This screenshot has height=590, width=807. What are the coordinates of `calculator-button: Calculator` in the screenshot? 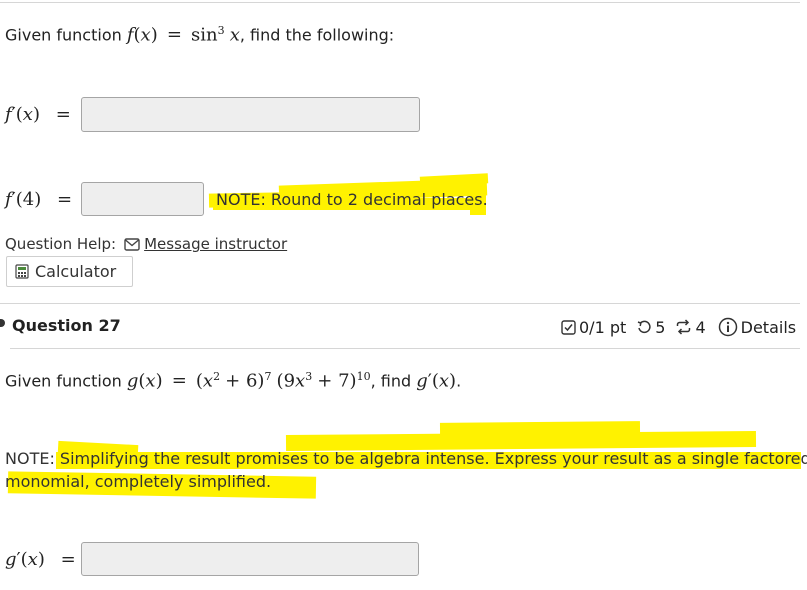 It's located at (69, 271).